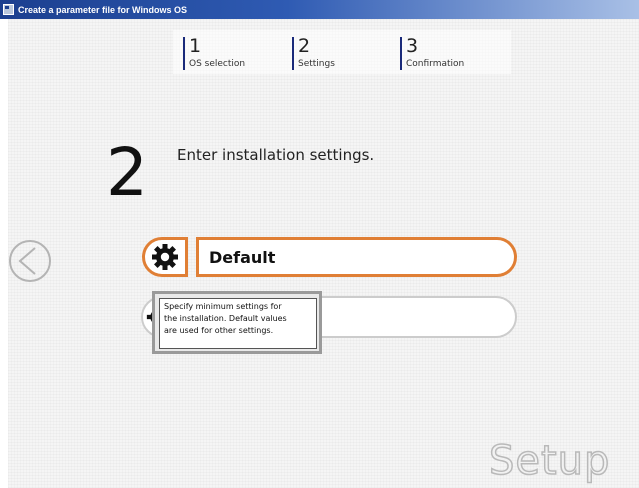  I want to click on step-indicator: 1 OS selection 2 Settings 3 Confirmation, so click(342, 52).